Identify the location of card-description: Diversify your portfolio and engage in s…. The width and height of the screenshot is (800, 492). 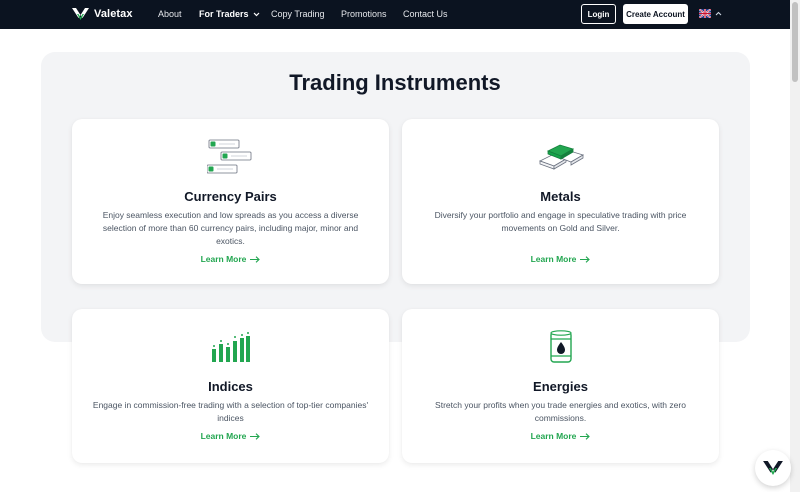
(560, 221).